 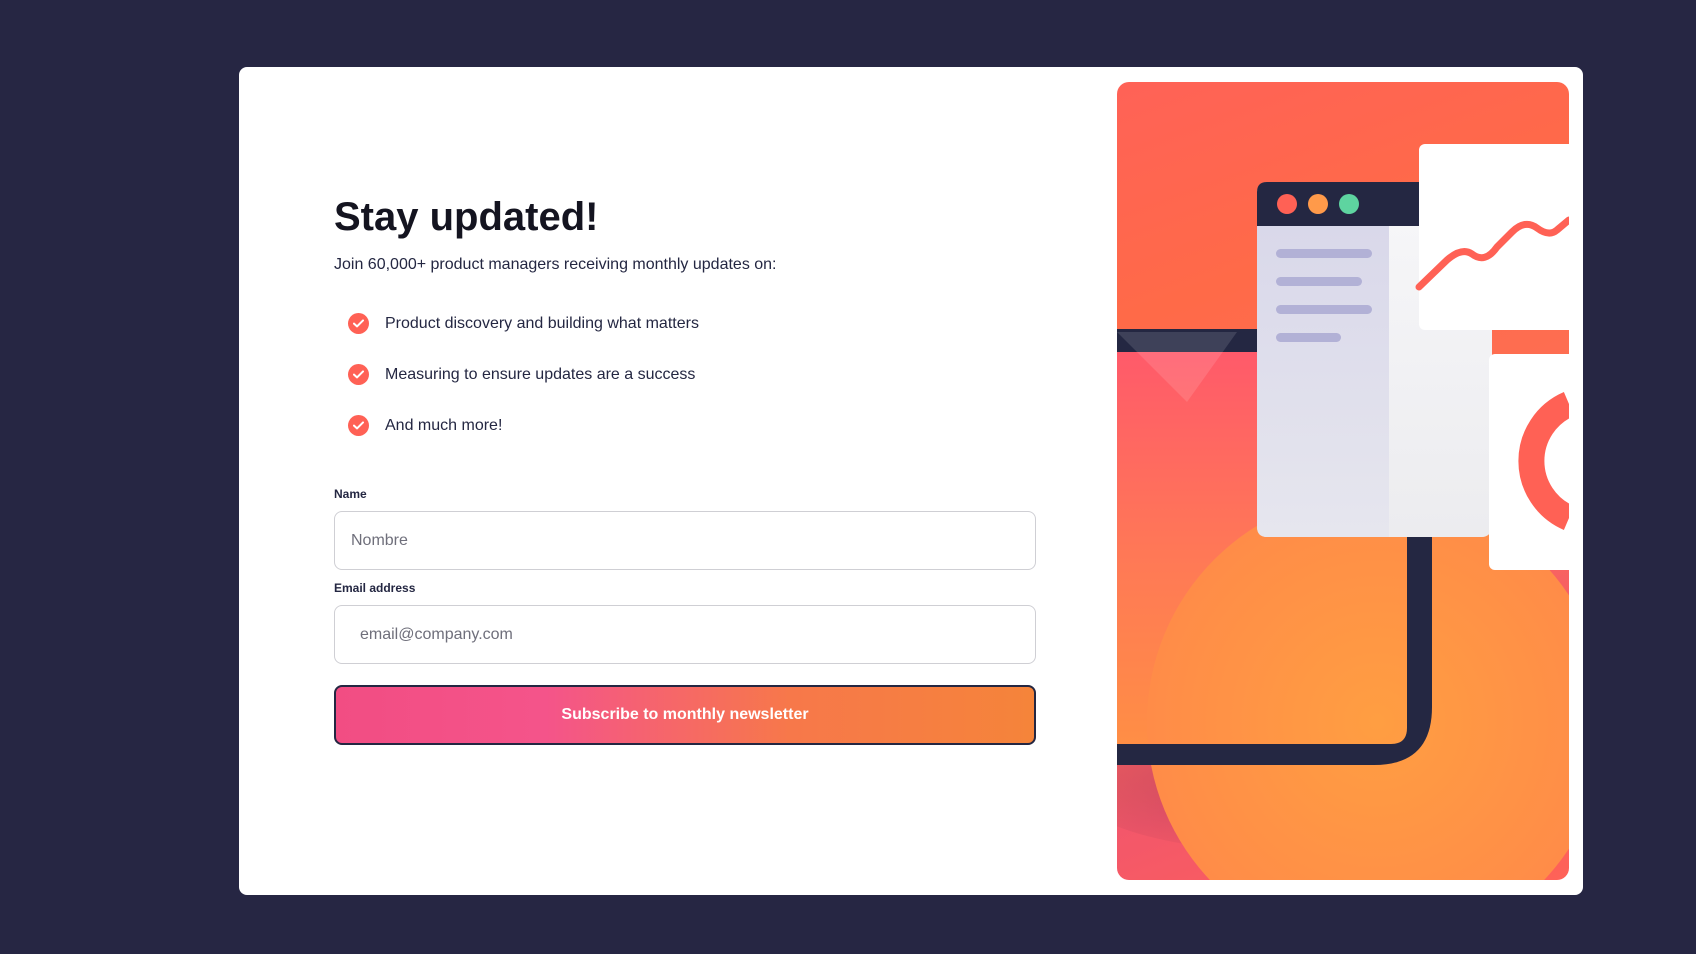 What do you see at coordinates (1318, 204) in the screenshot?
I see `window-minimize-dot` at bounding box center [1318, 204].